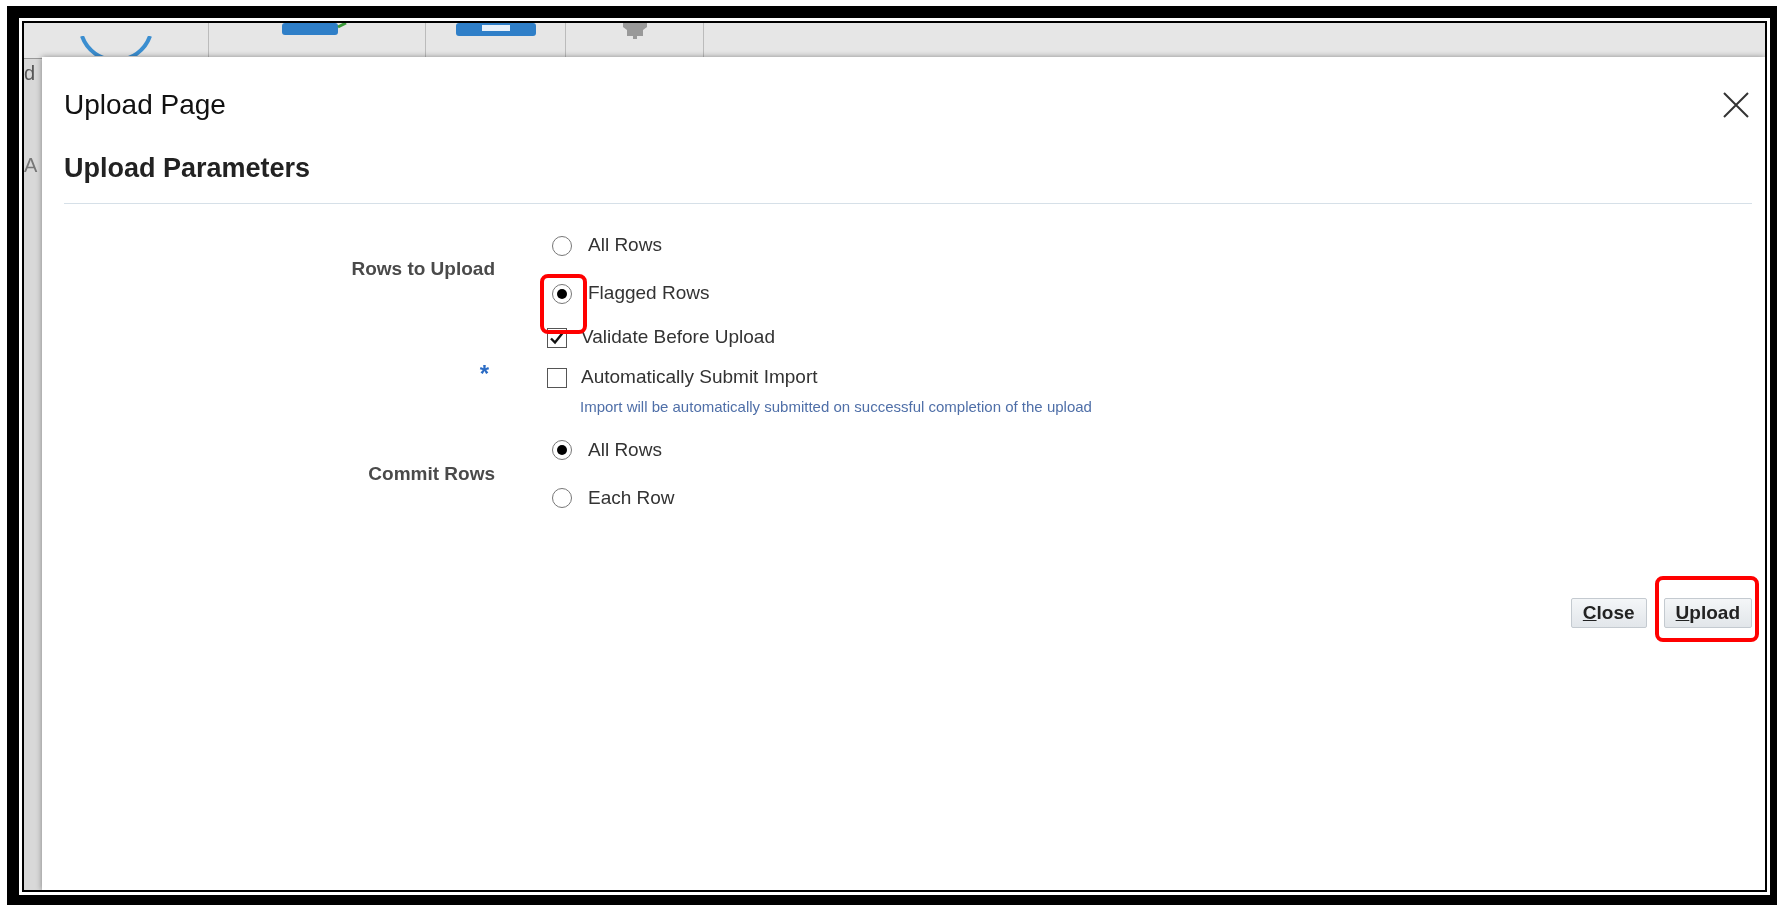 This screenshot has width=1777, height=913. What do you see at coordinates (31, 165) in the screenshot?
I see `background-text: A` at bounding box center [31, 165].